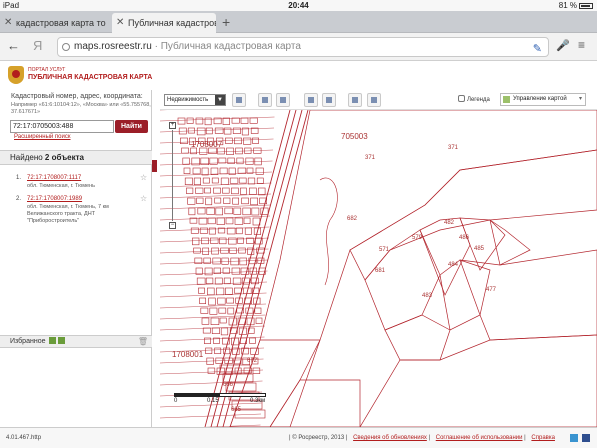 This screenshot has height=448, width=597. I want to click on layer-select: Недвижимость ▼, so click(195, 100).